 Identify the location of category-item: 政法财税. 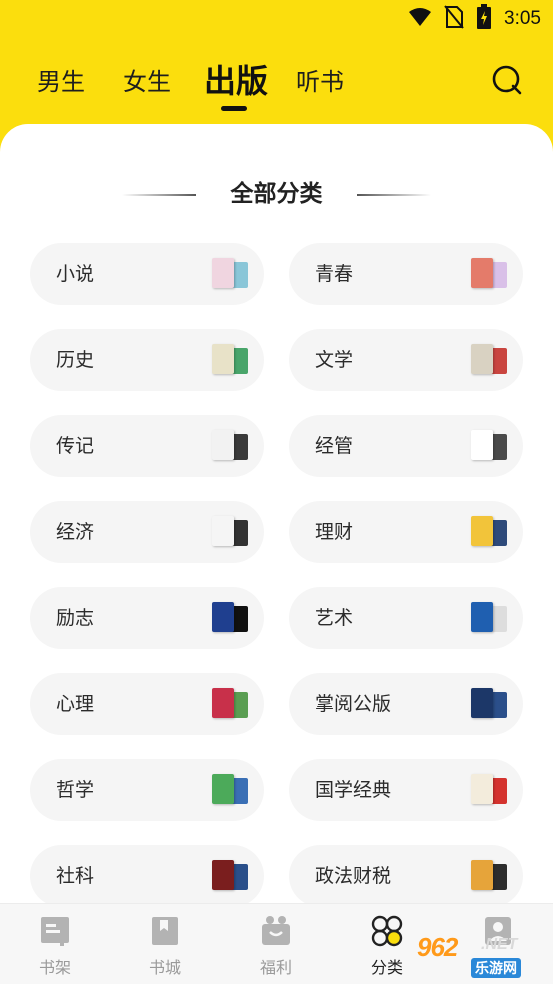
(406, 874).